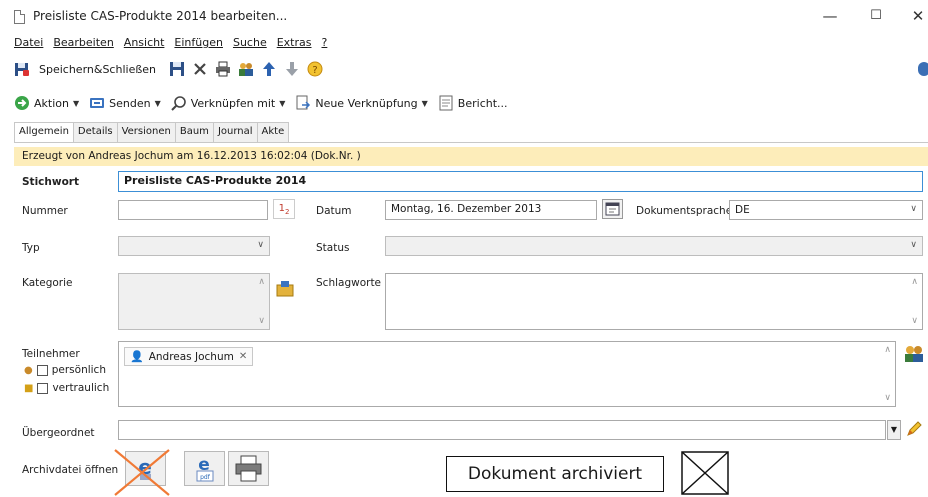 The width and height of the screenshot is (928, 497). What do you see at coordinates (97, 69) in the screenshot?
I see `save-close-button: Speichern&Schließen` at bounding box center [97, 69].